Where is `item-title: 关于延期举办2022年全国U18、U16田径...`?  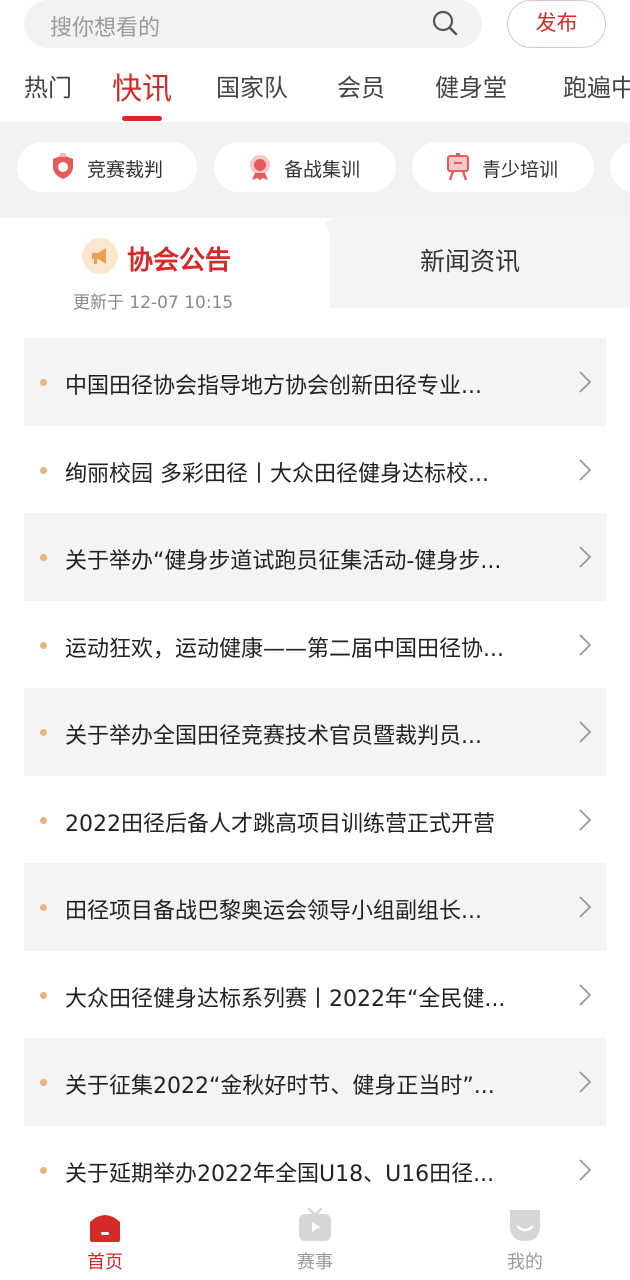 item-title: 关于延期举办2022年全国U18、U16田径... is located at coordinates (280, 1174).